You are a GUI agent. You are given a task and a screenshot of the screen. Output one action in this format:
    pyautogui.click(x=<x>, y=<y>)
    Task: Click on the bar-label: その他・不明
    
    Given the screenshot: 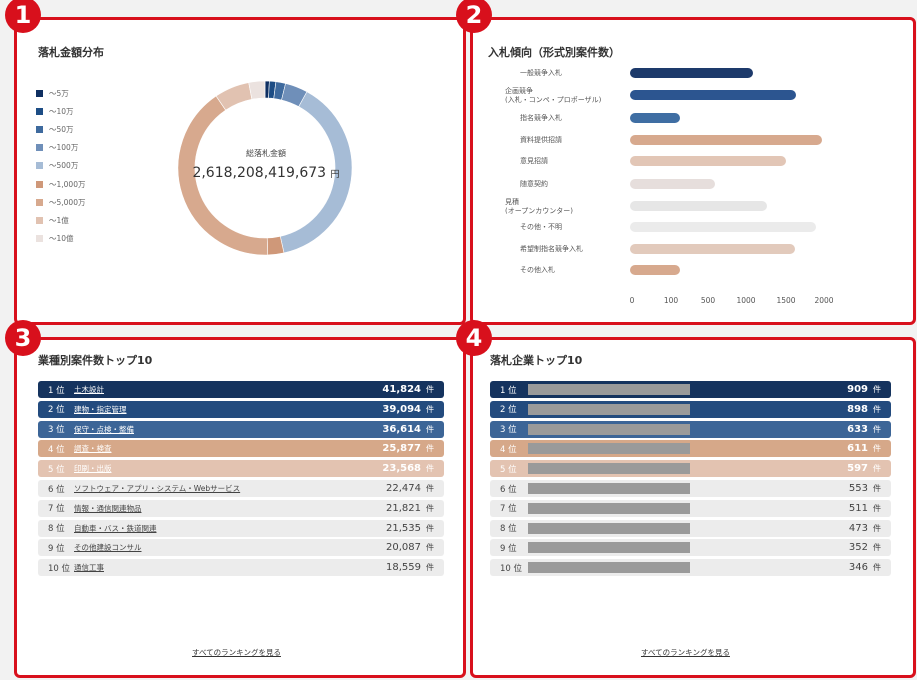 What is the action you would take?
    pyautogui.click(x=541, y=227)
    